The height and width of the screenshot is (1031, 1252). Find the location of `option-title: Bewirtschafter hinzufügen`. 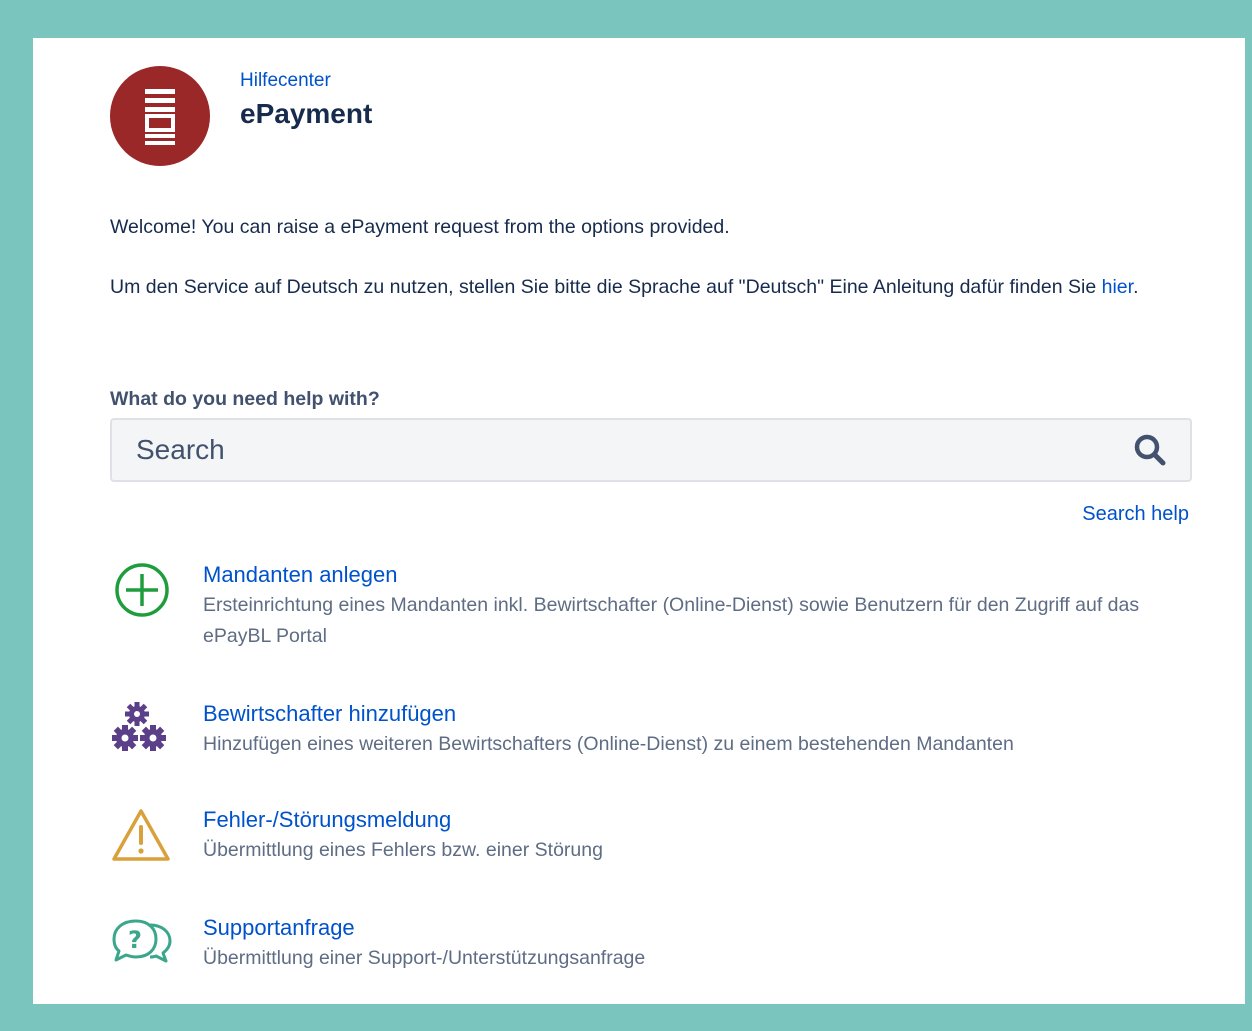

option-title: Bewirtschafter hinzufügen is located at coordinates (698, 714).